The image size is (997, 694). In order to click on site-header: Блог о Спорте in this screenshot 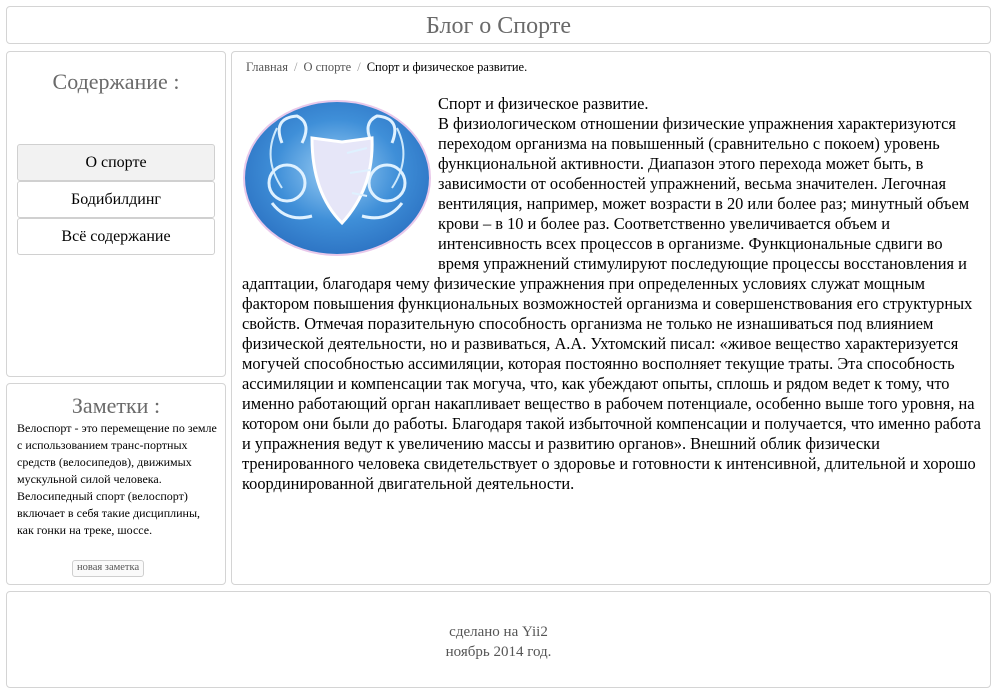, I will do `click(498, 25)`.